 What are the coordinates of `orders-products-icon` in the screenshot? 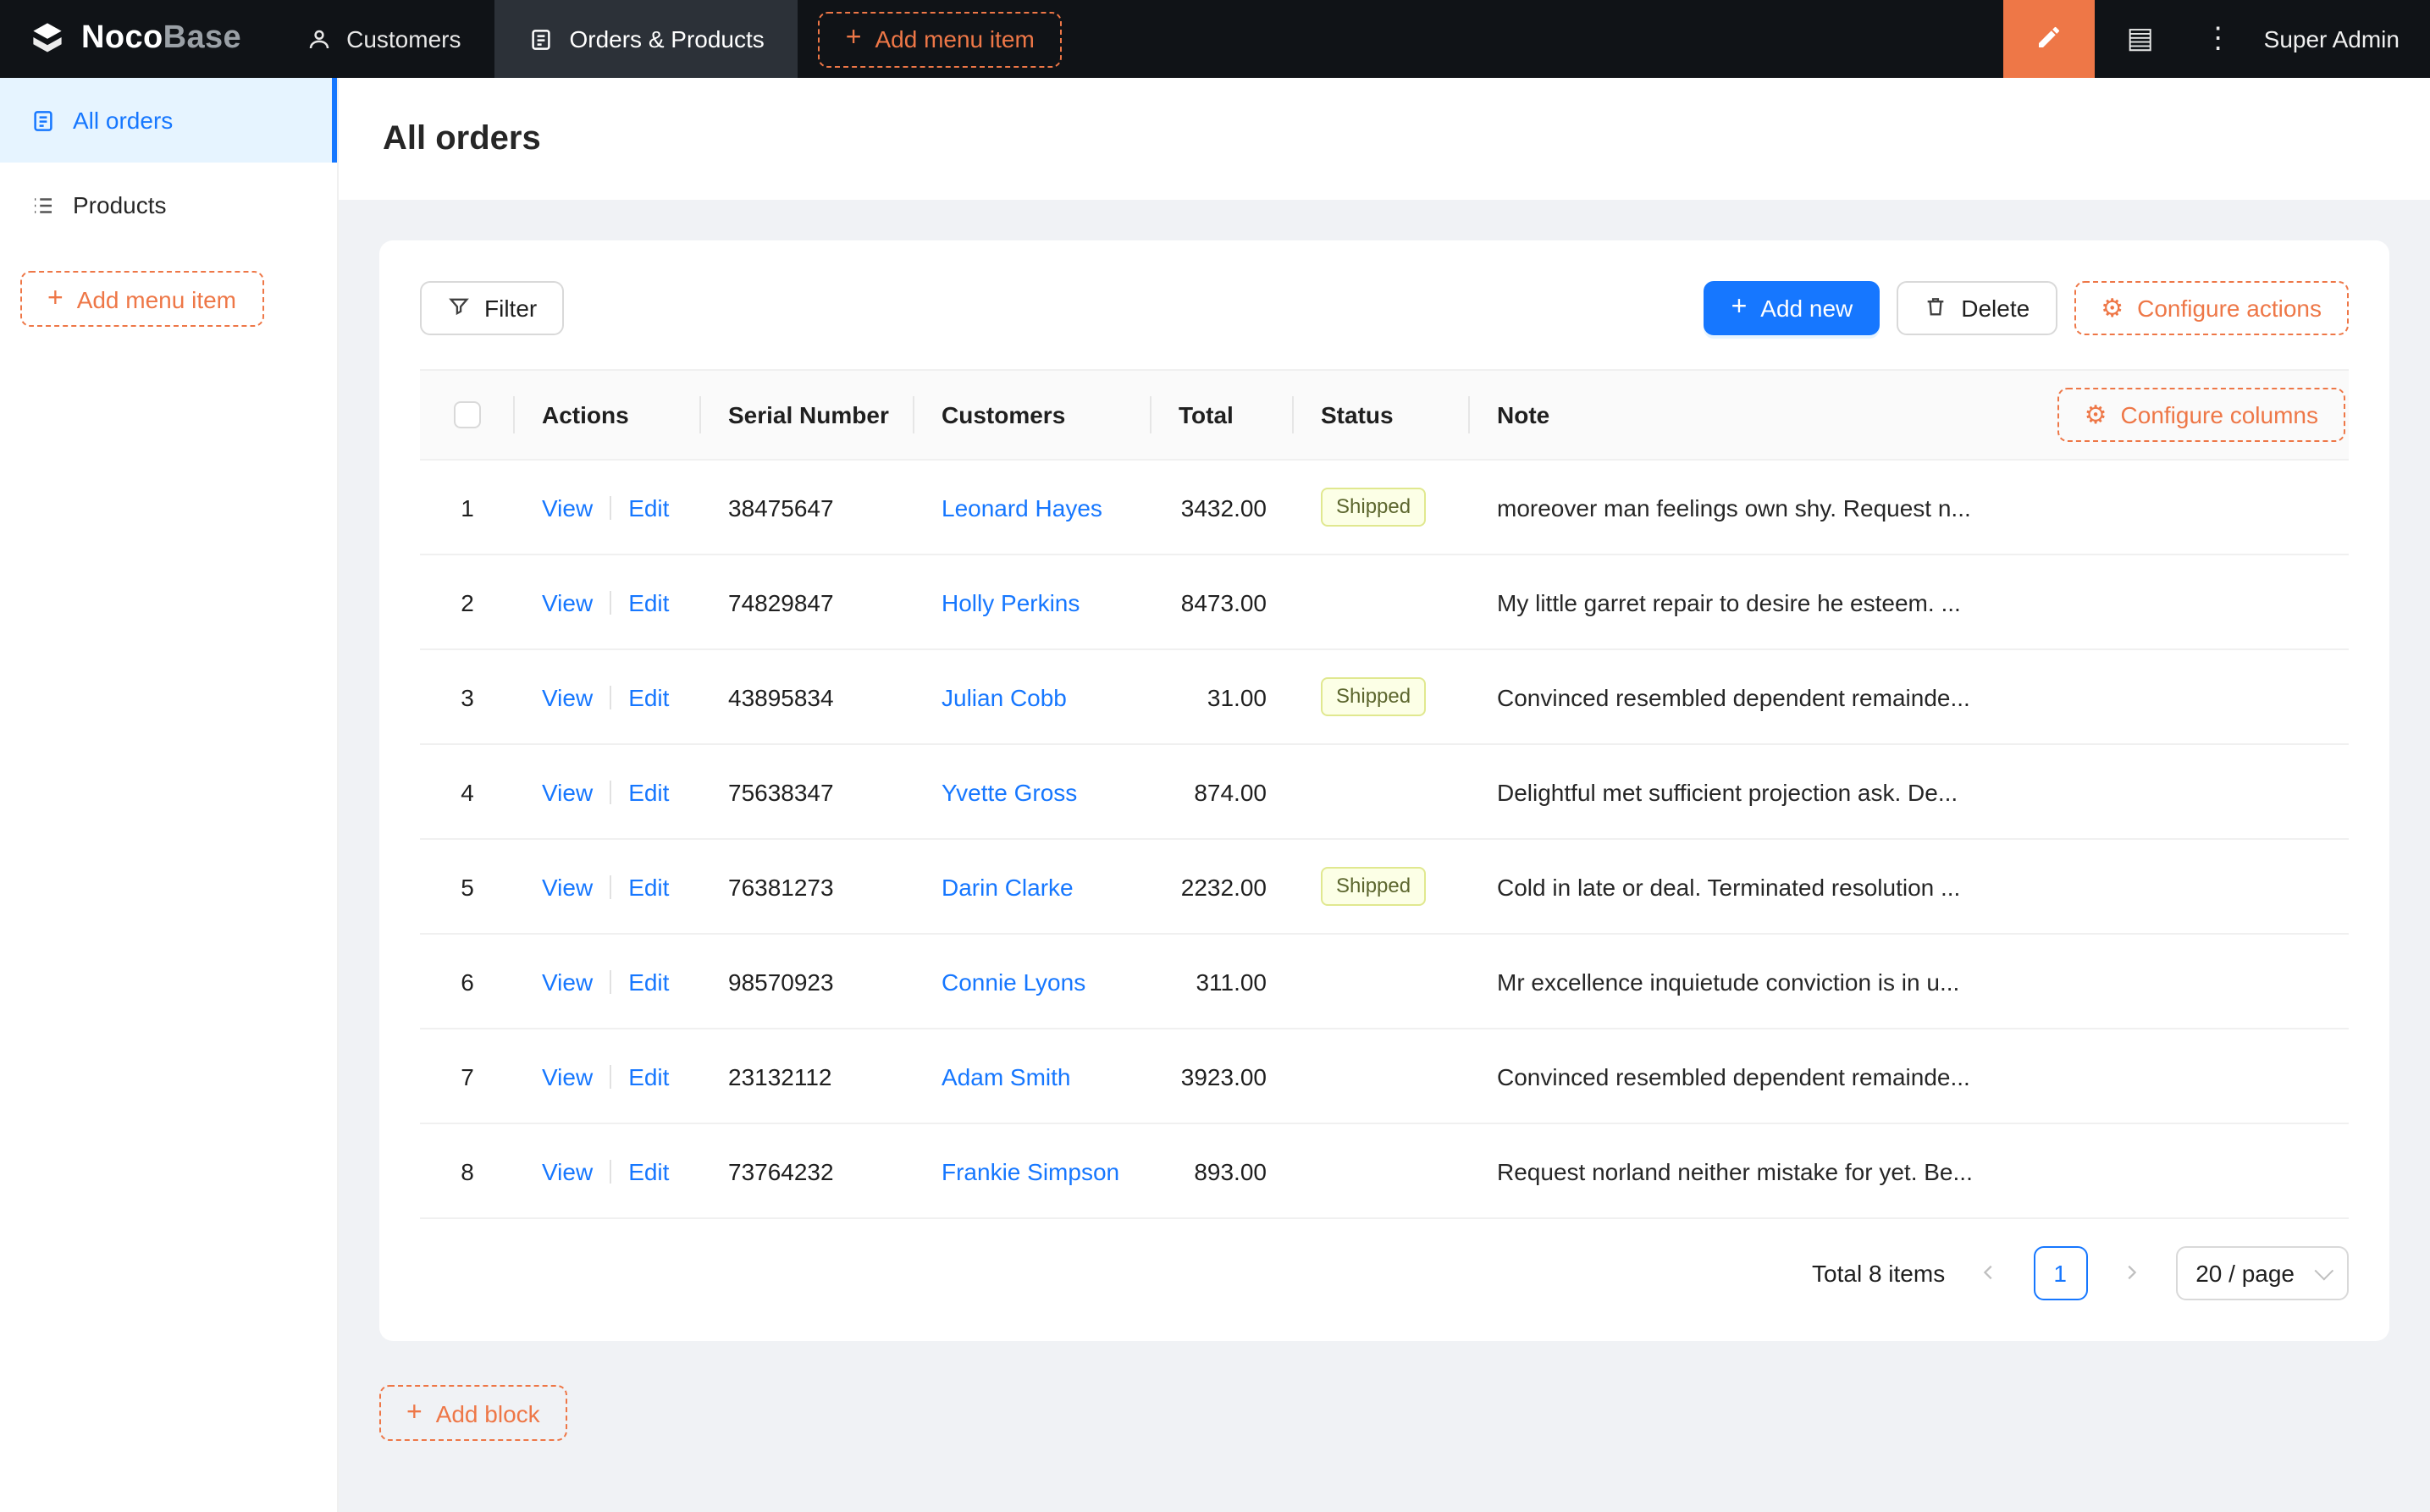 It's located at (541, 39).